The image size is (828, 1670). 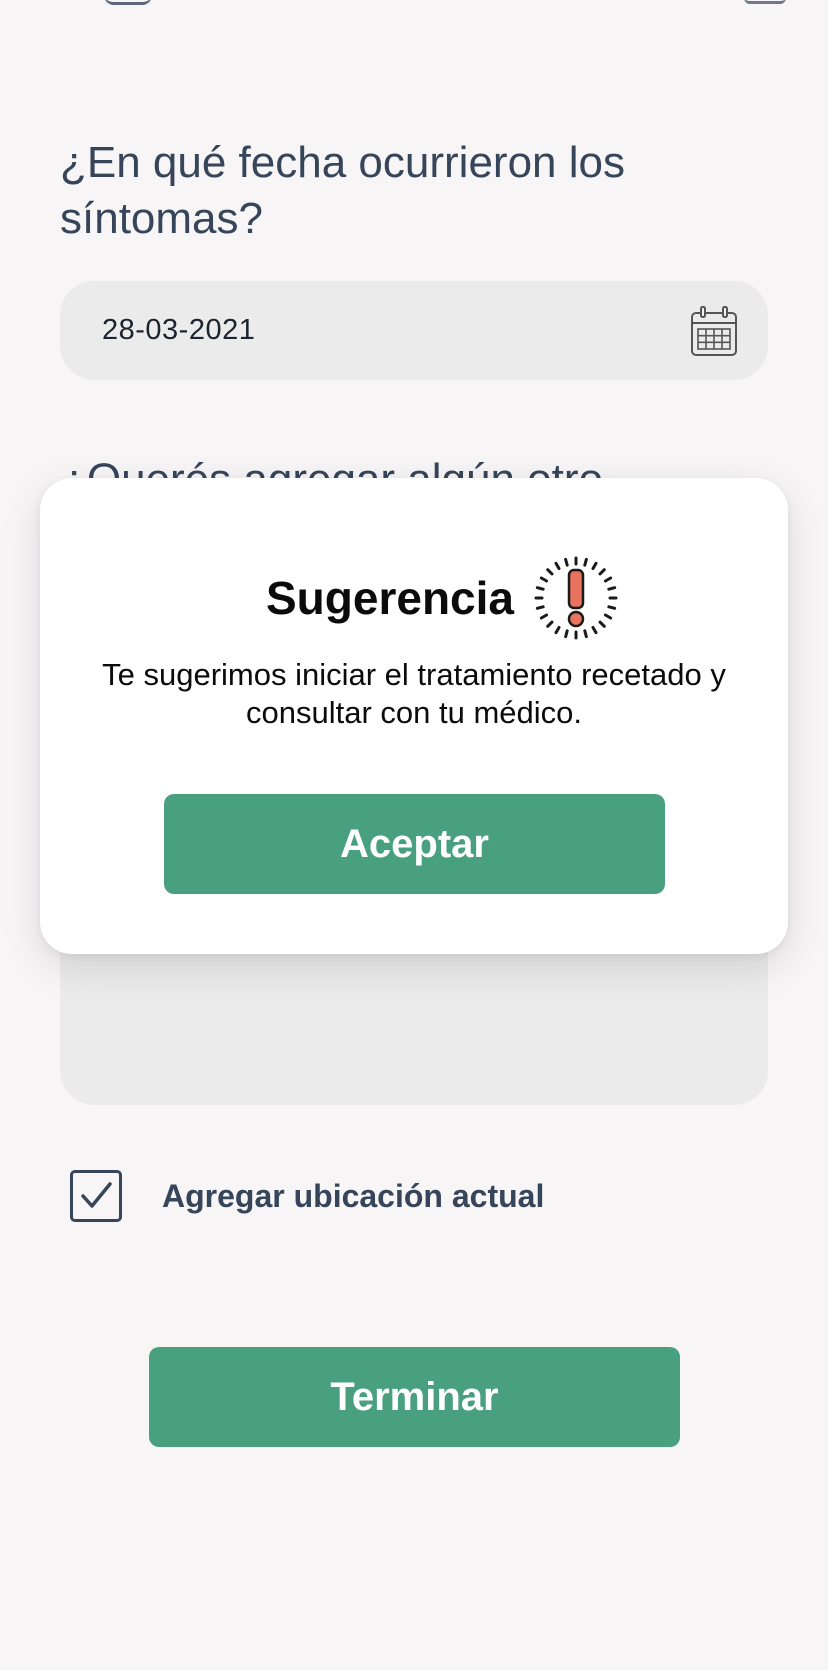 I want to click on finish-button: Terminar, so click(x=414, y=1397).